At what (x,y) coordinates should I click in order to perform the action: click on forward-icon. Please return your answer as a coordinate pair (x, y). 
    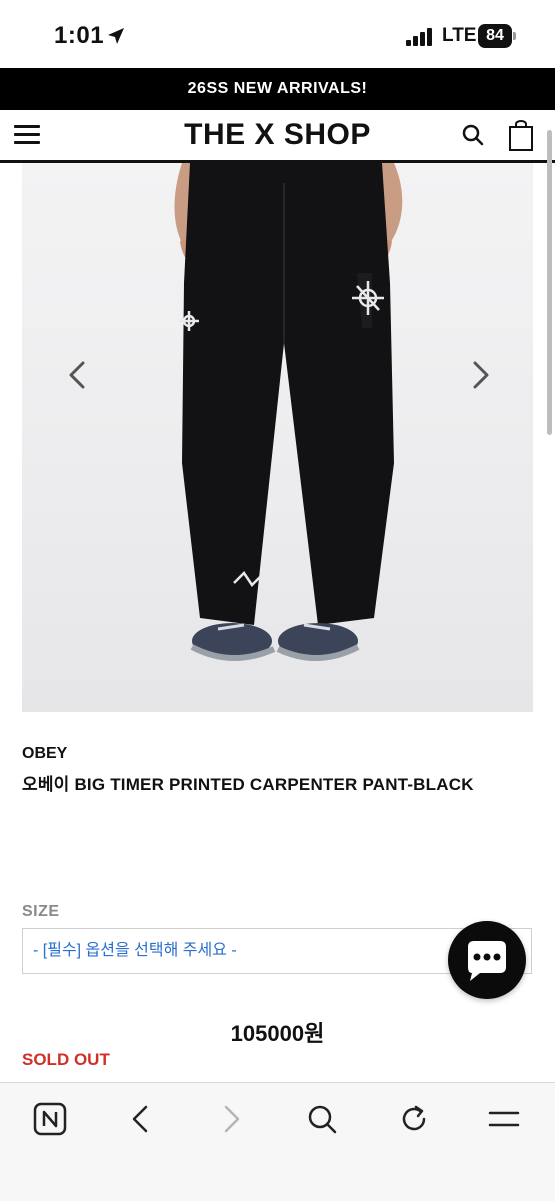
    Looking at the image, I should click on (232, 1119).